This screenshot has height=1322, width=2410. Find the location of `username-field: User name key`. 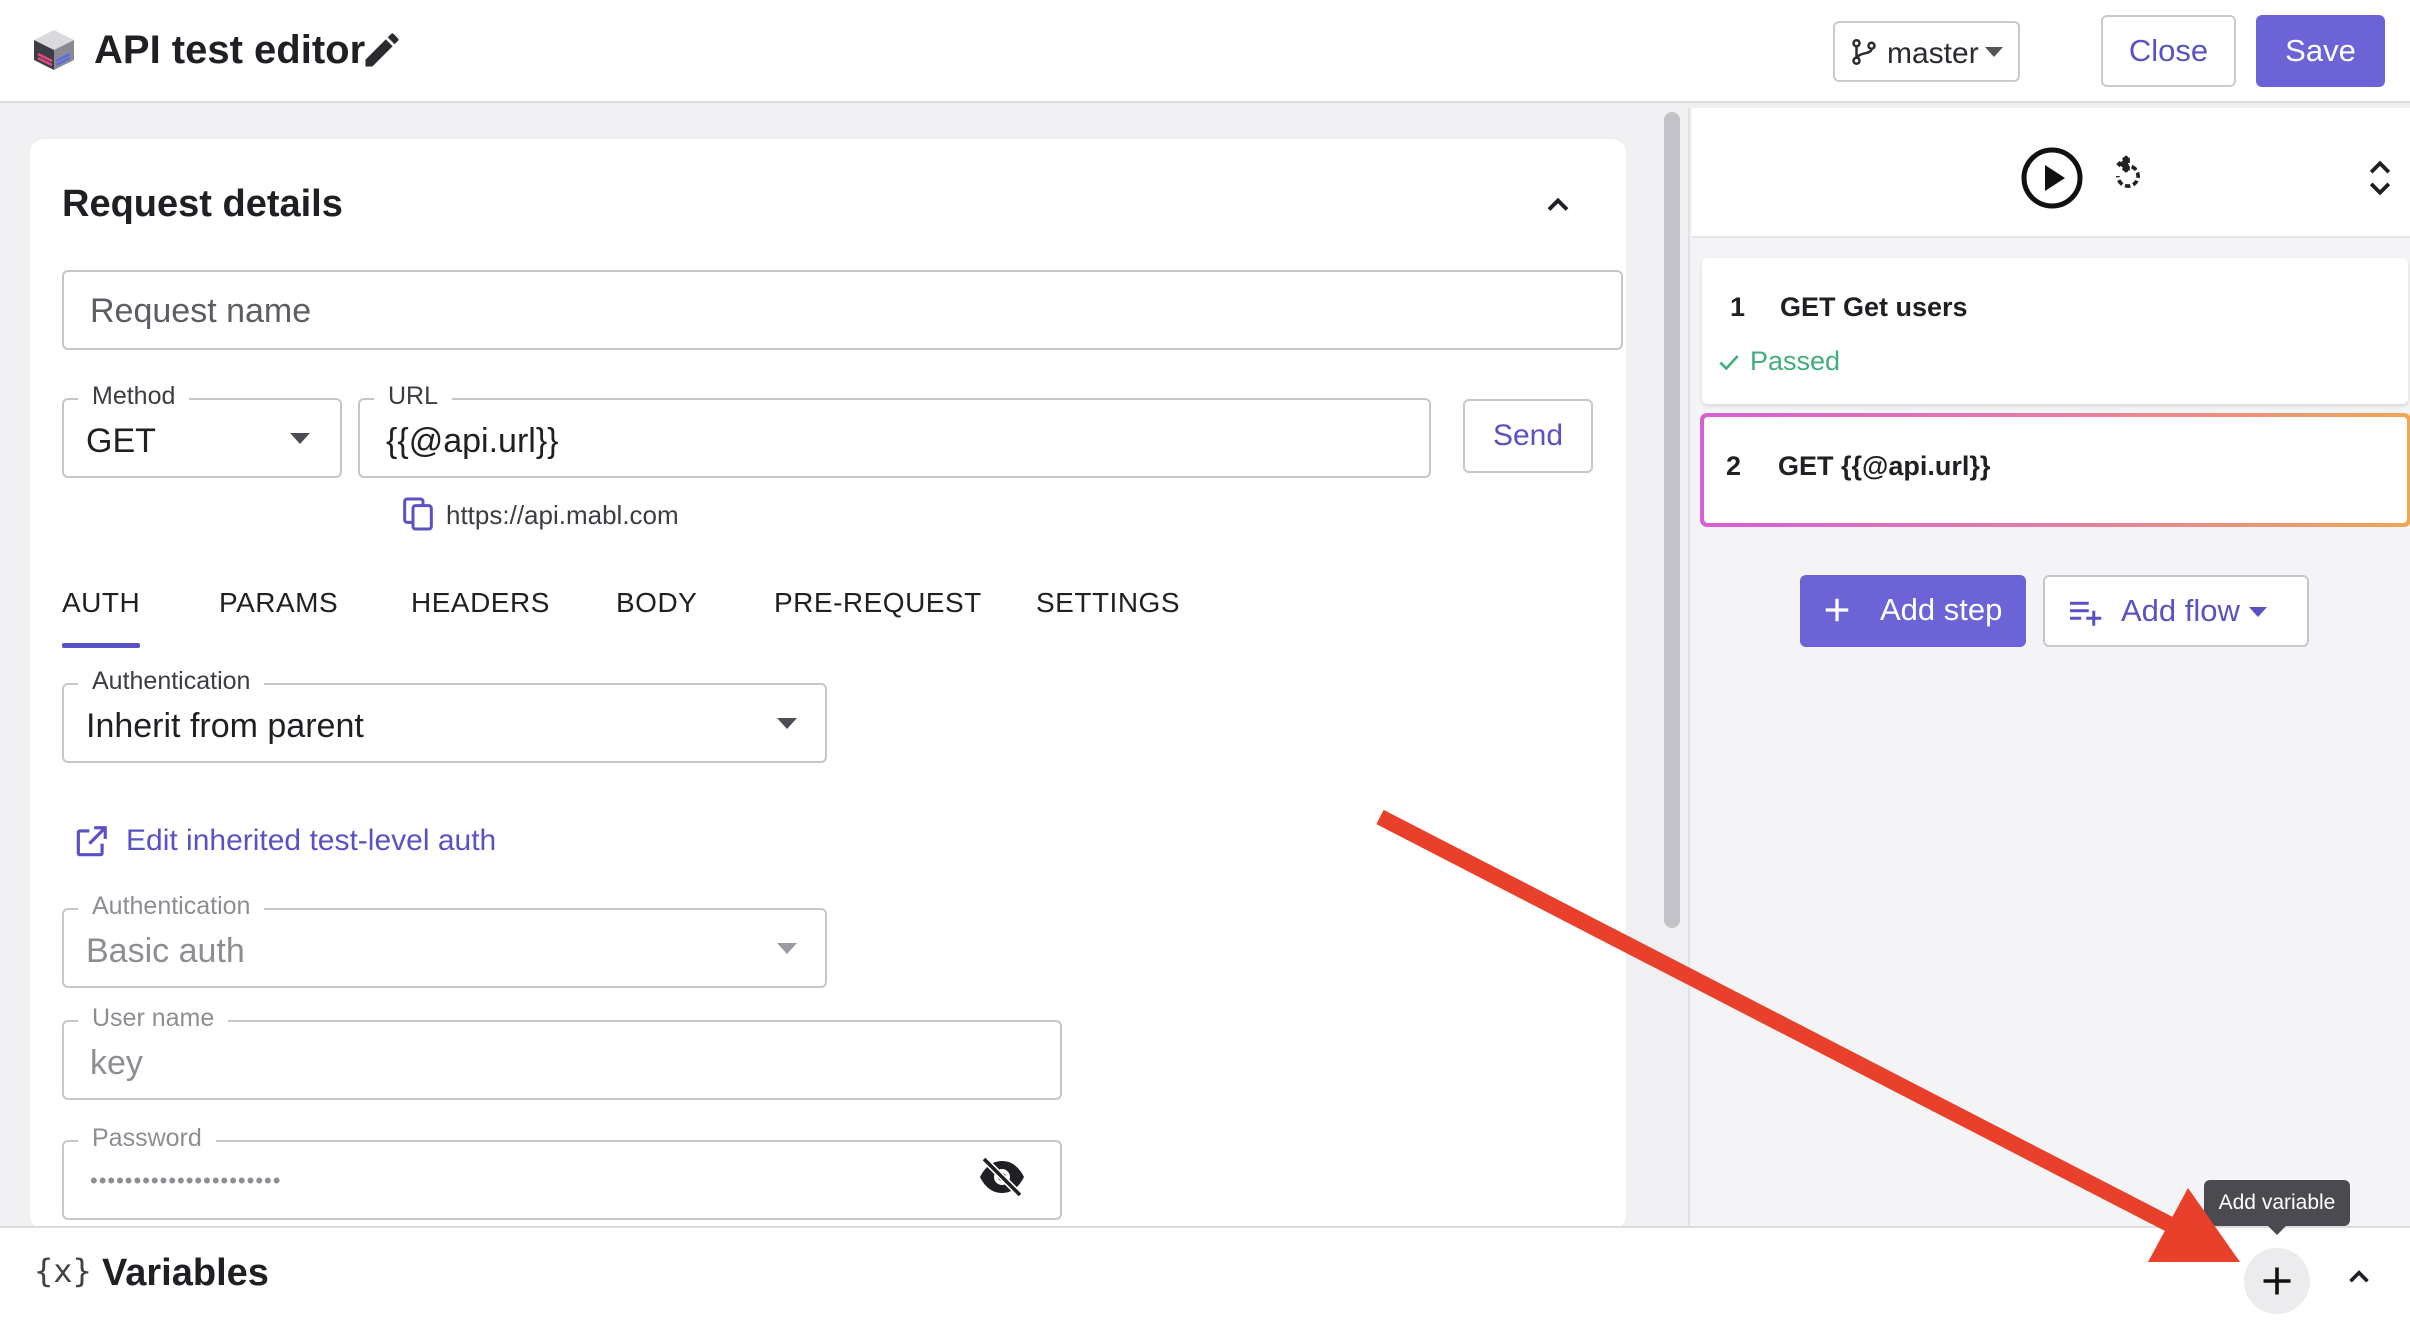

username-field: User name key is located at coordinates (562, 1051).